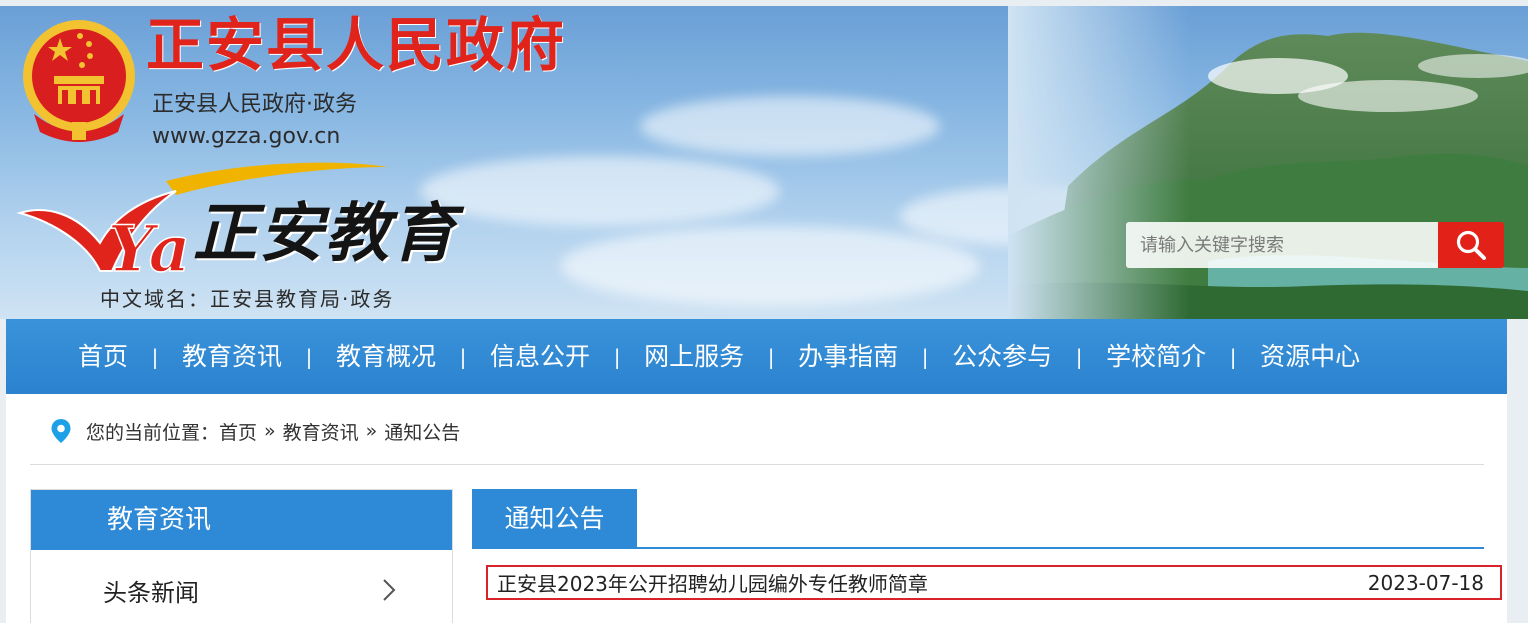  I want to click on search-box, so click(1315, 245).